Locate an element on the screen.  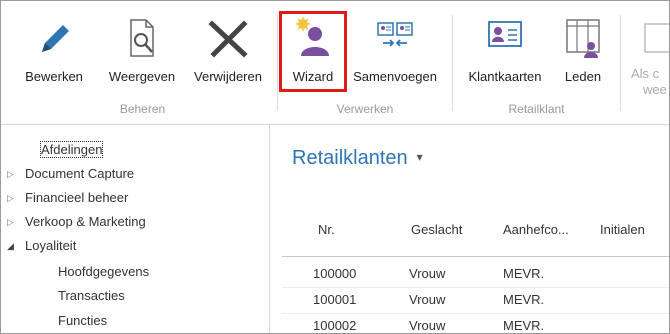
view-button: Weergeven is located at coordinates (142, 51).